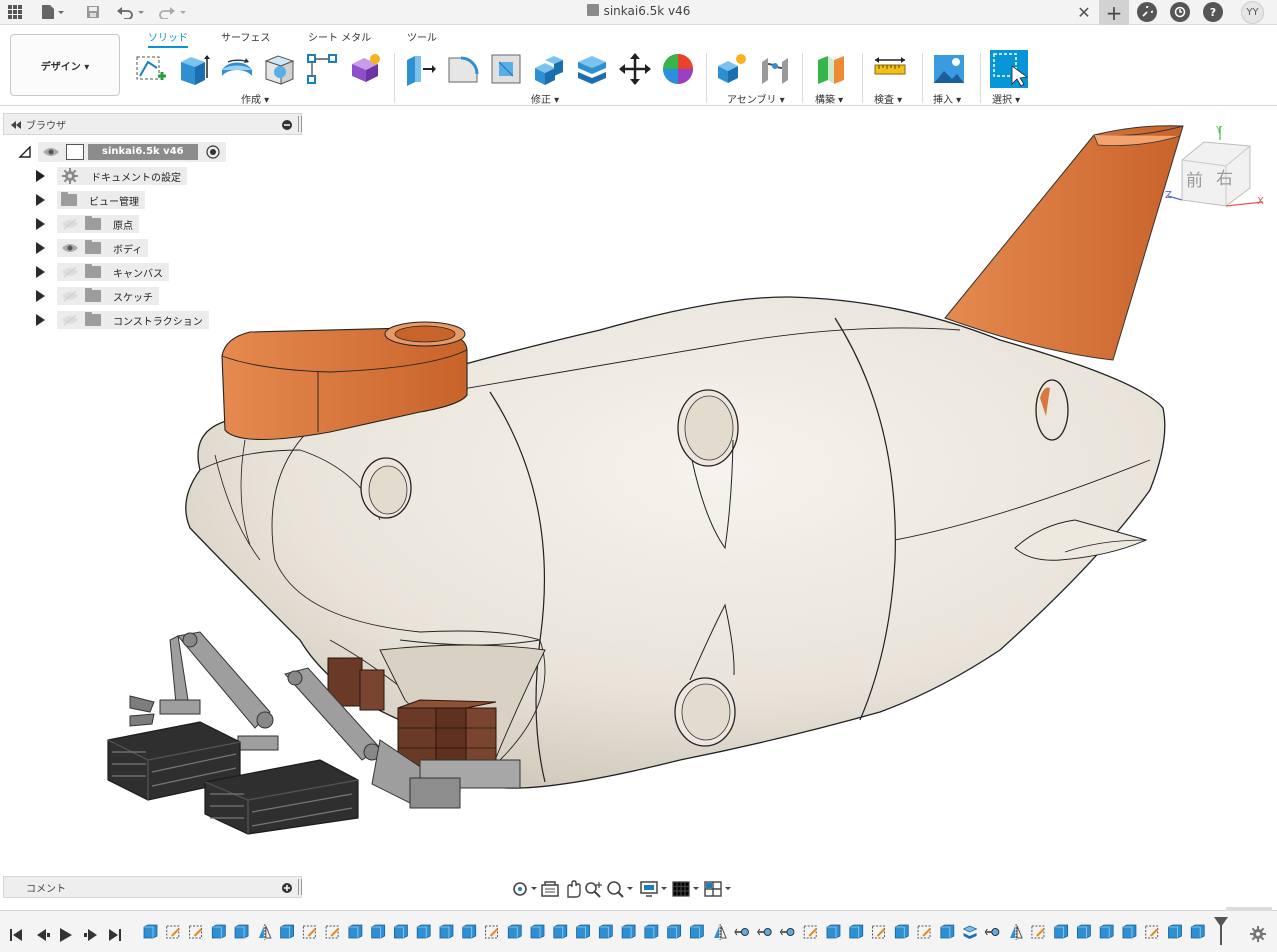  What do you see at coordinates (90, 200) in the screenshot?
I see `browser-item-named-views: ビュー管理` at bounding box center [90, 200].